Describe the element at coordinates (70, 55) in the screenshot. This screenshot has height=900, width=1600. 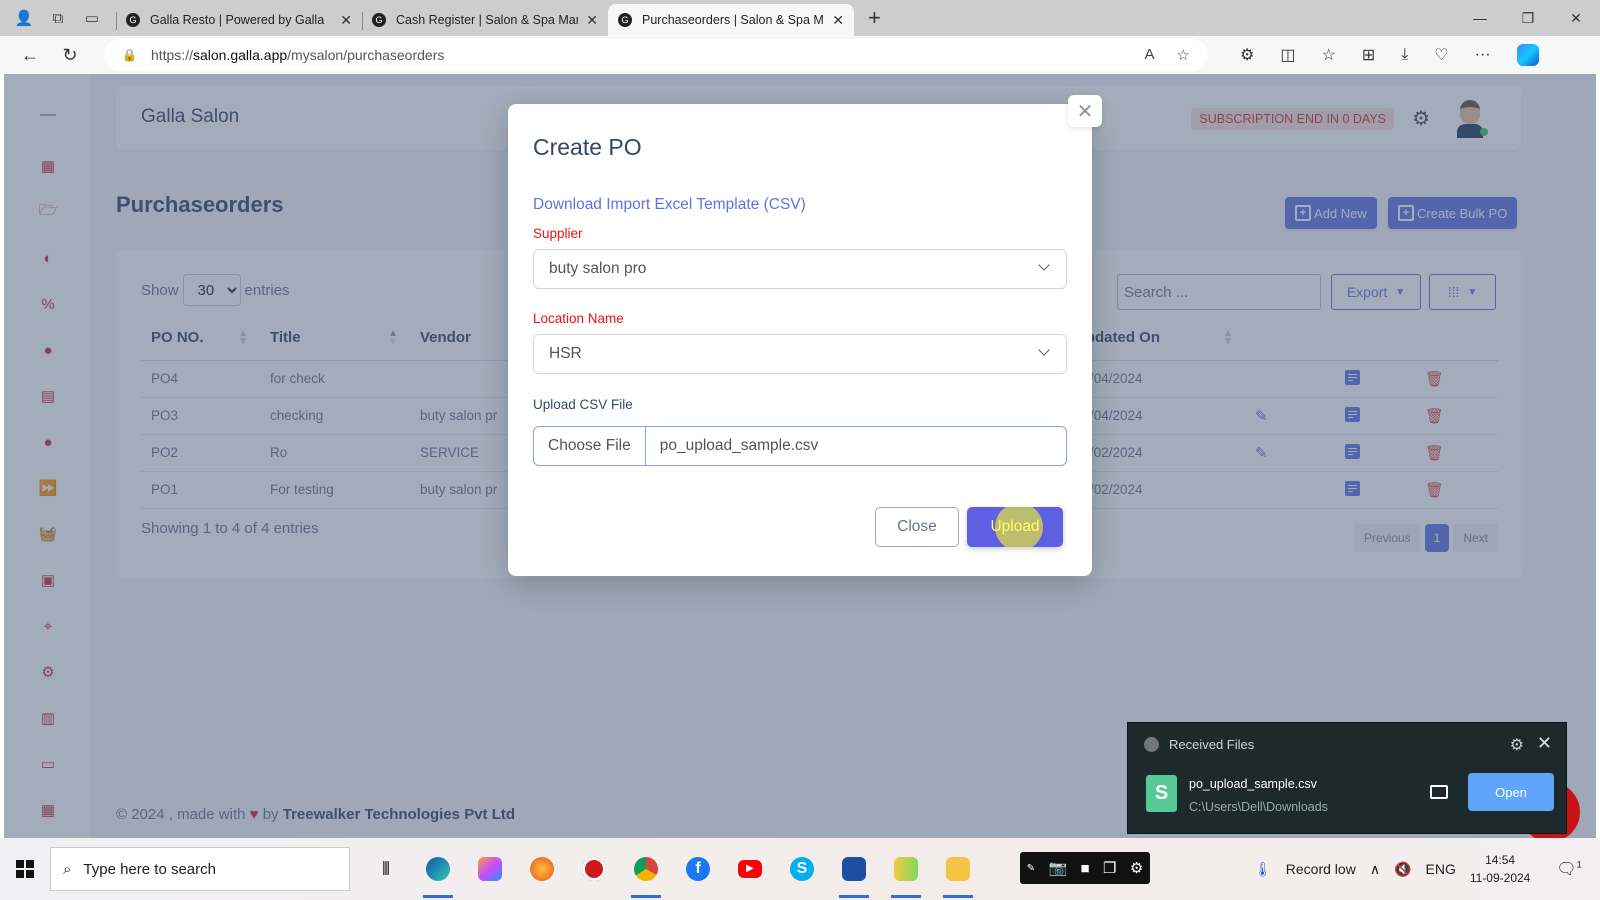
I see `refresh-icon: ↻` at that location.